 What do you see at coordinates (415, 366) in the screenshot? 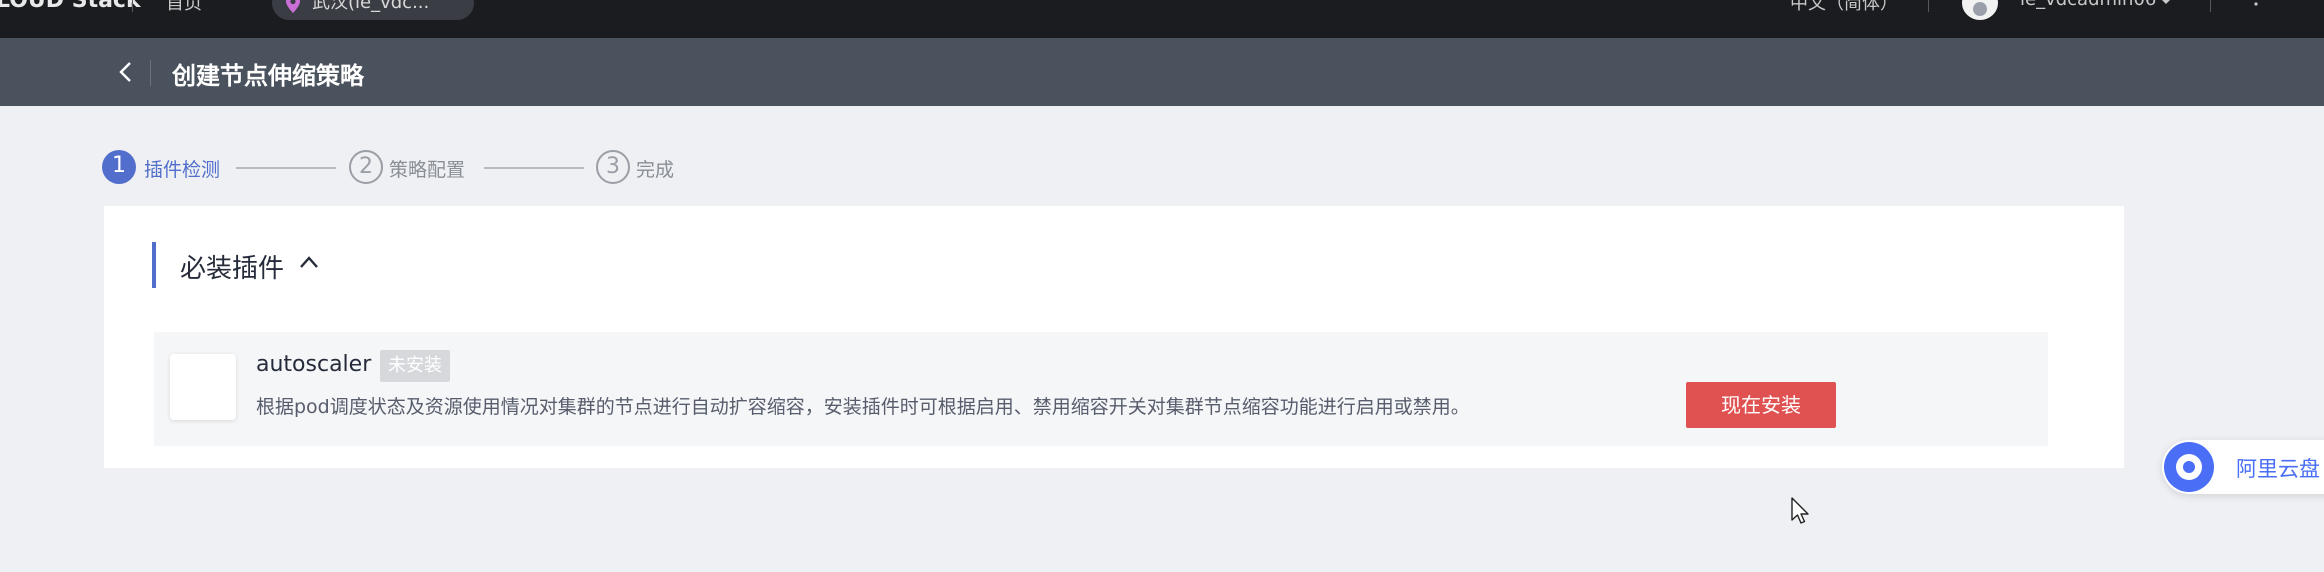
I see `status-badge: 未安装` at bounding box center [415, 366].